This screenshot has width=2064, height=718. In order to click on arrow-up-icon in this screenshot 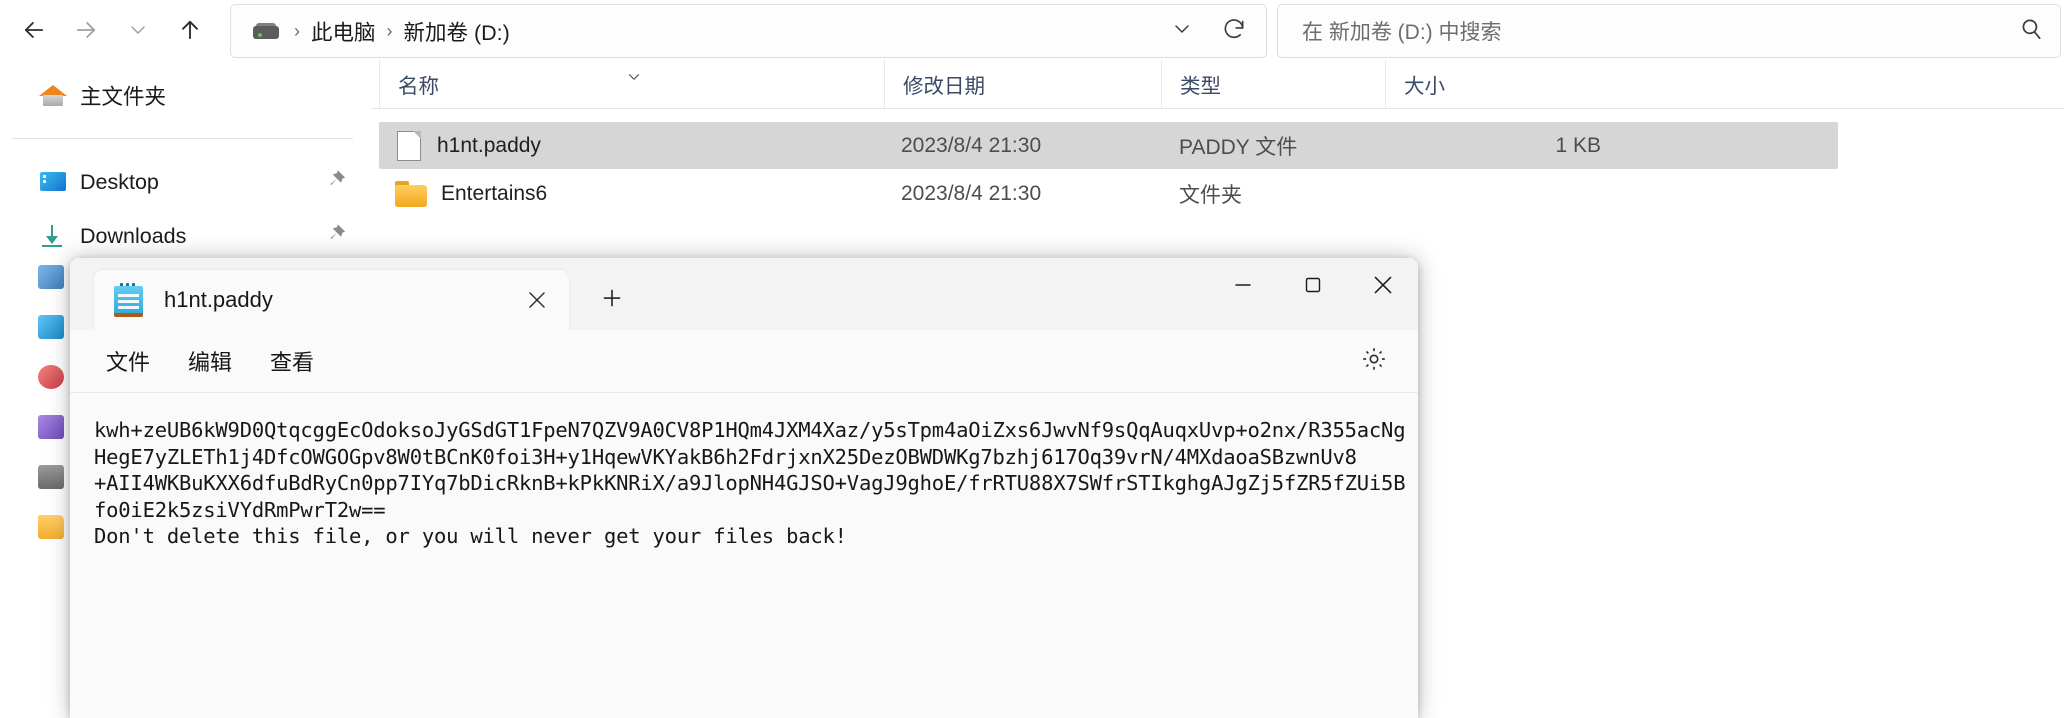, I will do `click(190, 30)`.